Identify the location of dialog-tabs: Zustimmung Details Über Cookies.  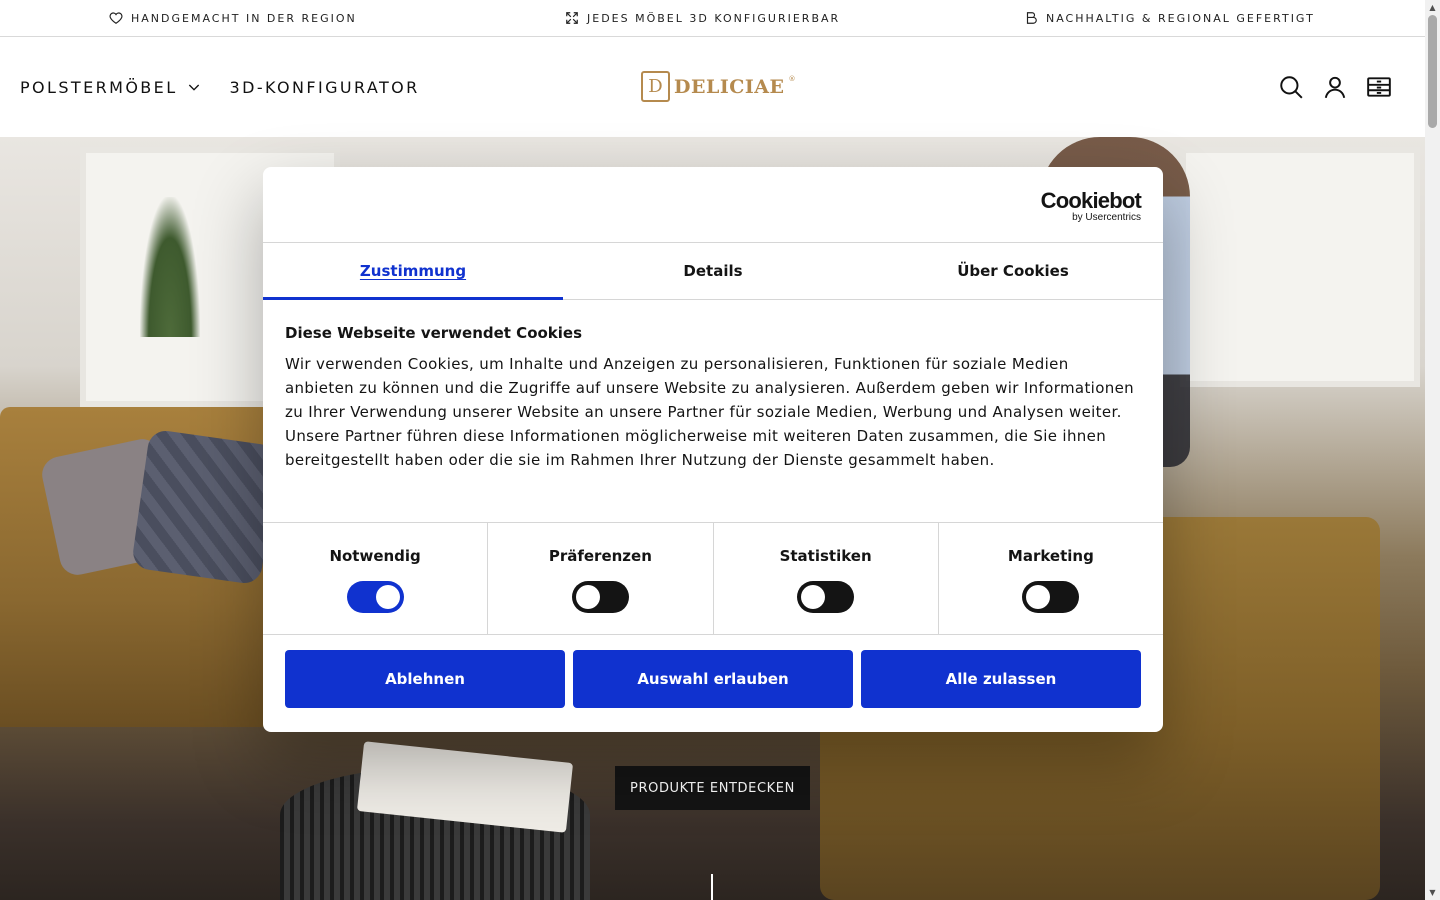
(713, 271).